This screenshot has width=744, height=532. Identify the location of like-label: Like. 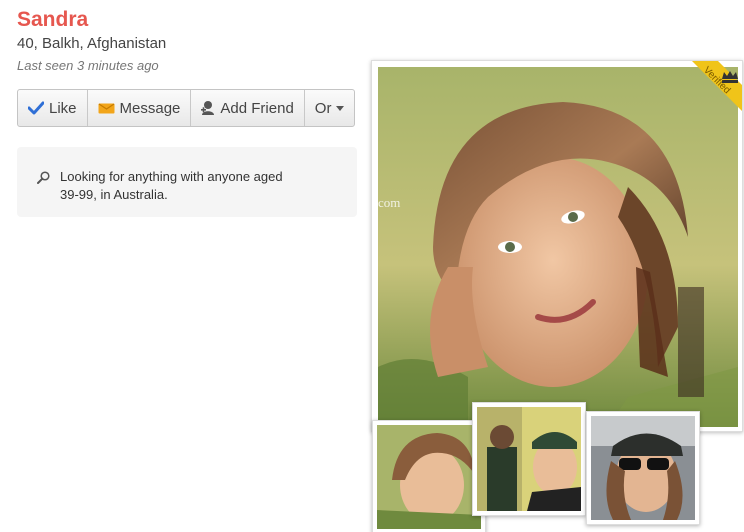
(63, 108).